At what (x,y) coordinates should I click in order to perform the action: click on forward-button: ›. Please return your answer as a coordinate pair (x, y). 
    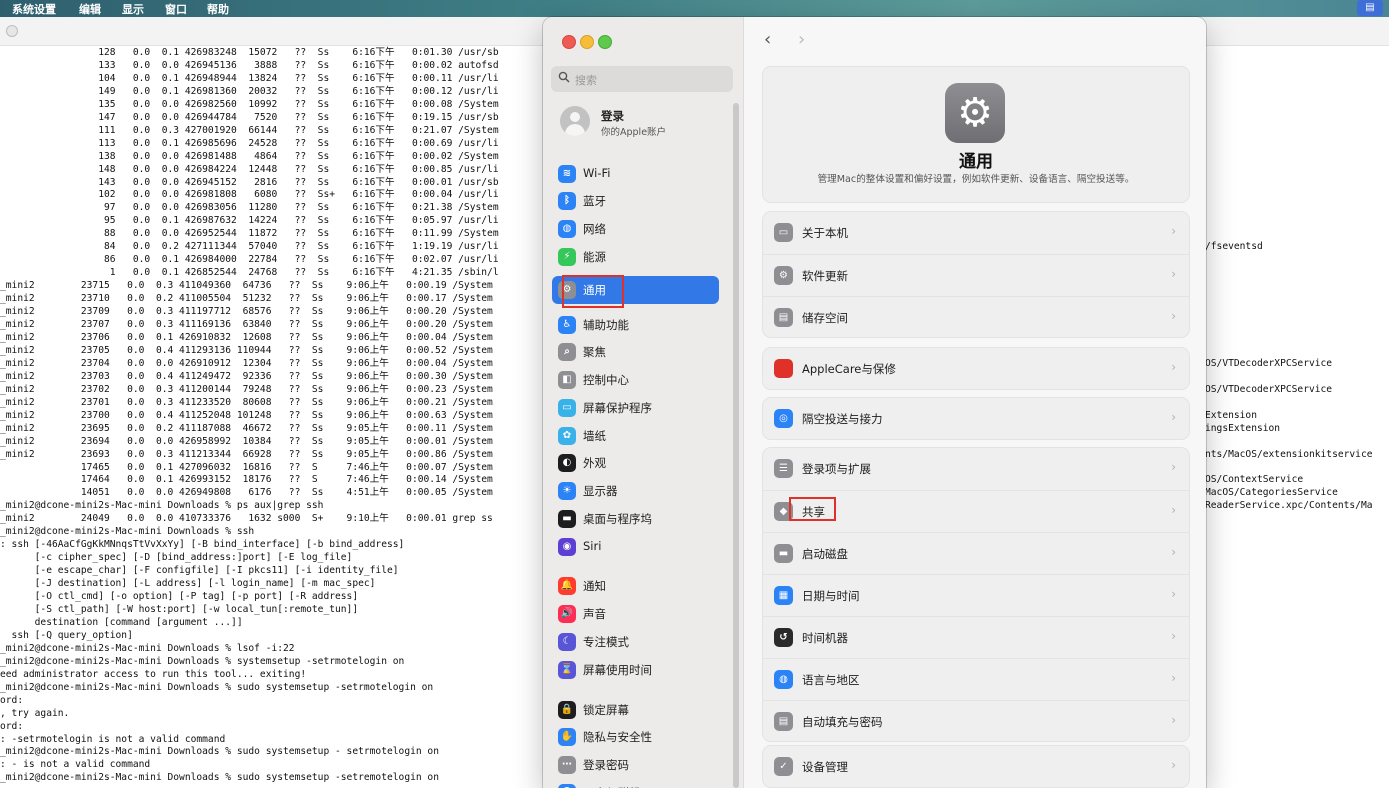
    Looking at the image, I should click on (801, 39).